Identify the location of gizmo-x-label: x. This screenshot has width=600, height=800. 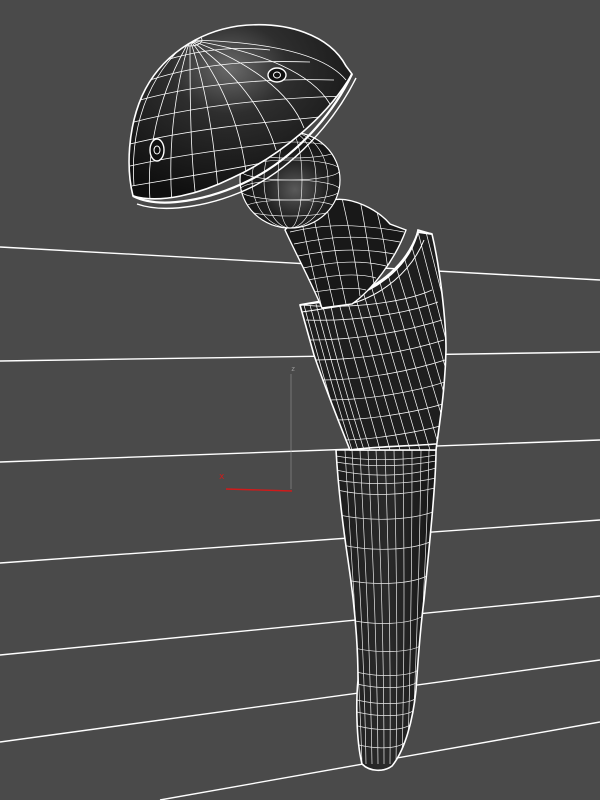
(222, 477).